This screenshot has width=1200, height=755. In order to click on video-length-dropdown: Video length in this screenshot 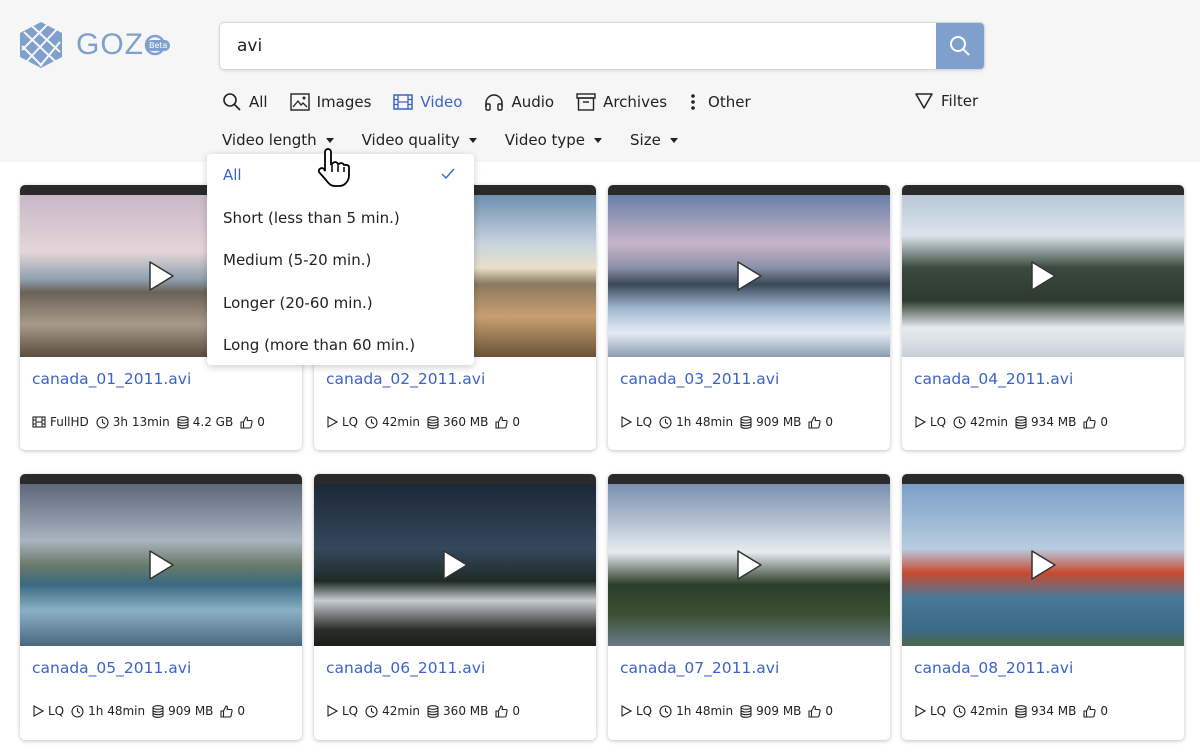, I will do `click(278, 140)`.